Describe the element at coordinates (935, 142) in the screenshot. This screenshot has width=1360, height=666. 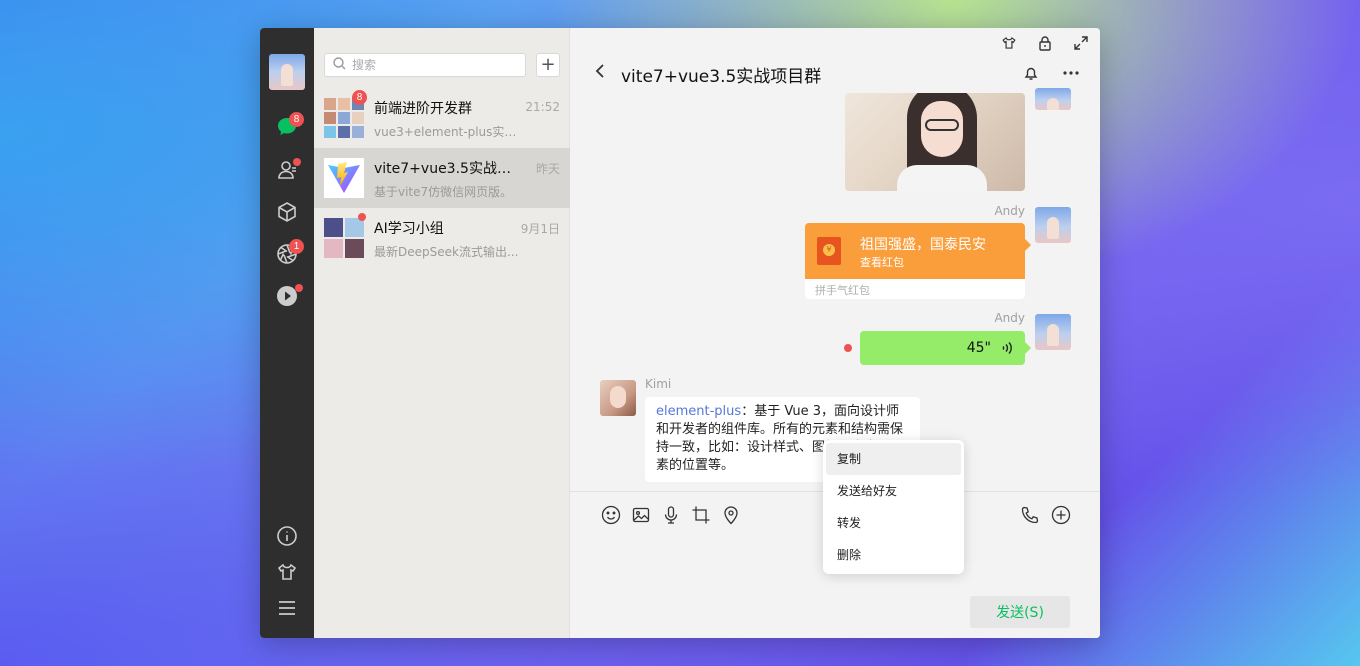
I see `image-message` at that location.